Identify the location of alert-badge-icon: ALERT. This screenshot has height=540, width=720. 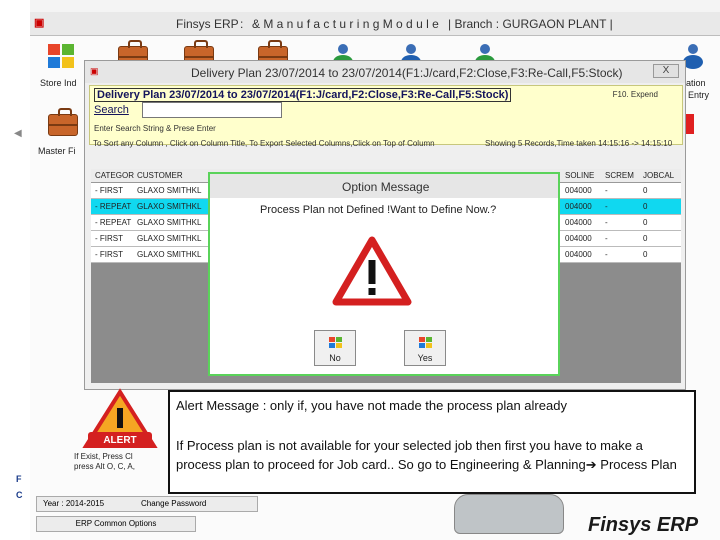
(120, 418).